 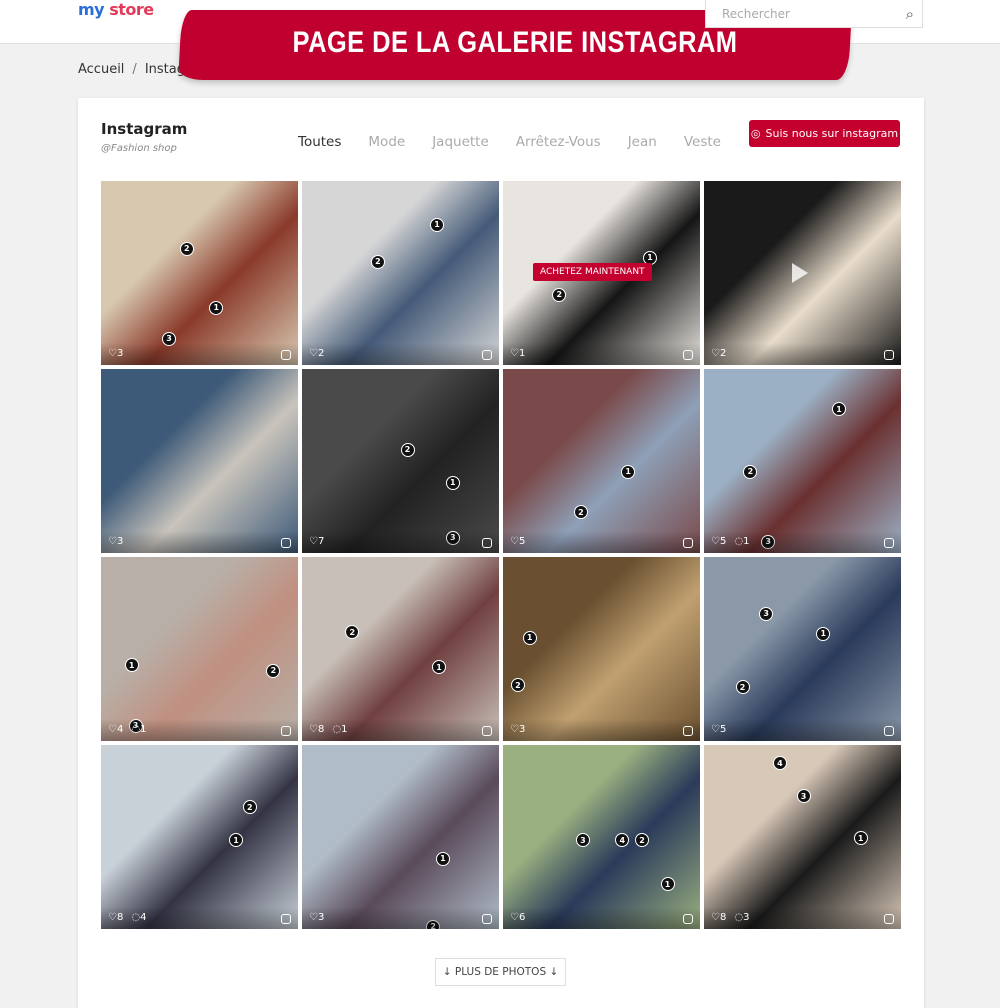 What do you see at coordinates (814, 14) in the screenshot?
I see `search-input: Rechercher ⌕` at bounding box center [814, 14].